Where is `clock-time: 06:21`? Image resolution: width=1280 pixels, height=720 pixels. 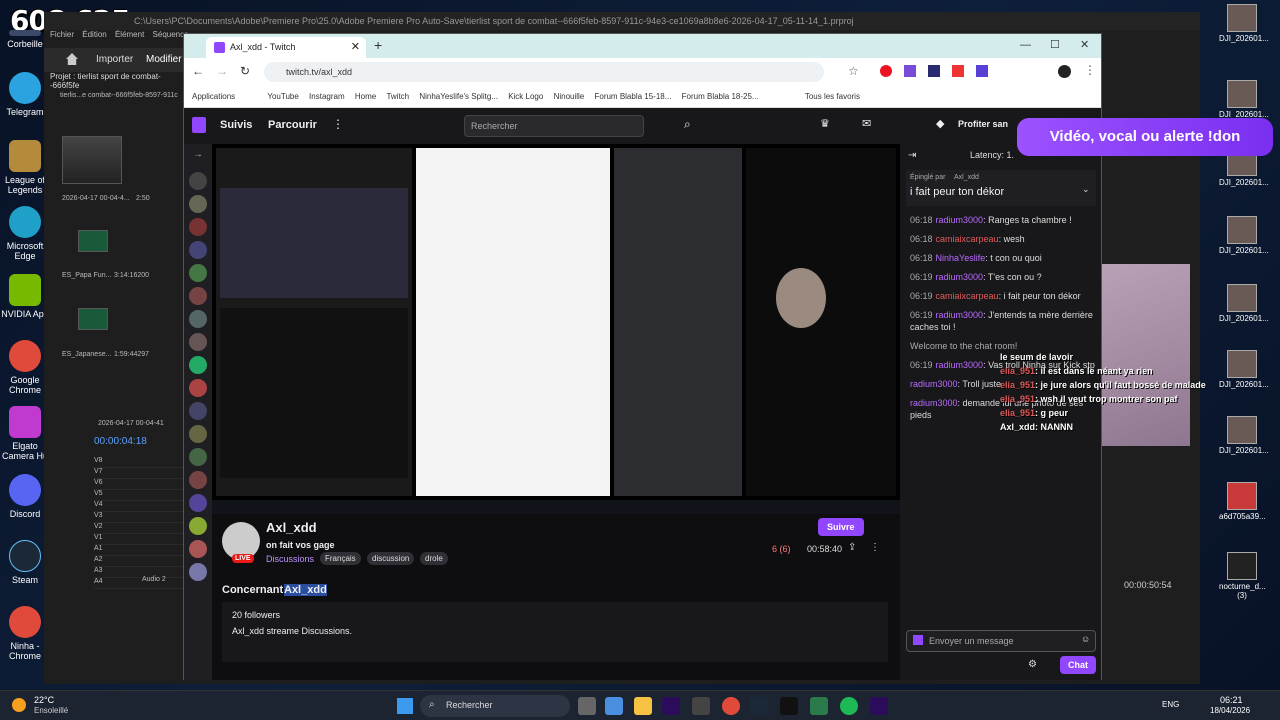
clock-time: 06:21 is located at coordinates (1231, 700).